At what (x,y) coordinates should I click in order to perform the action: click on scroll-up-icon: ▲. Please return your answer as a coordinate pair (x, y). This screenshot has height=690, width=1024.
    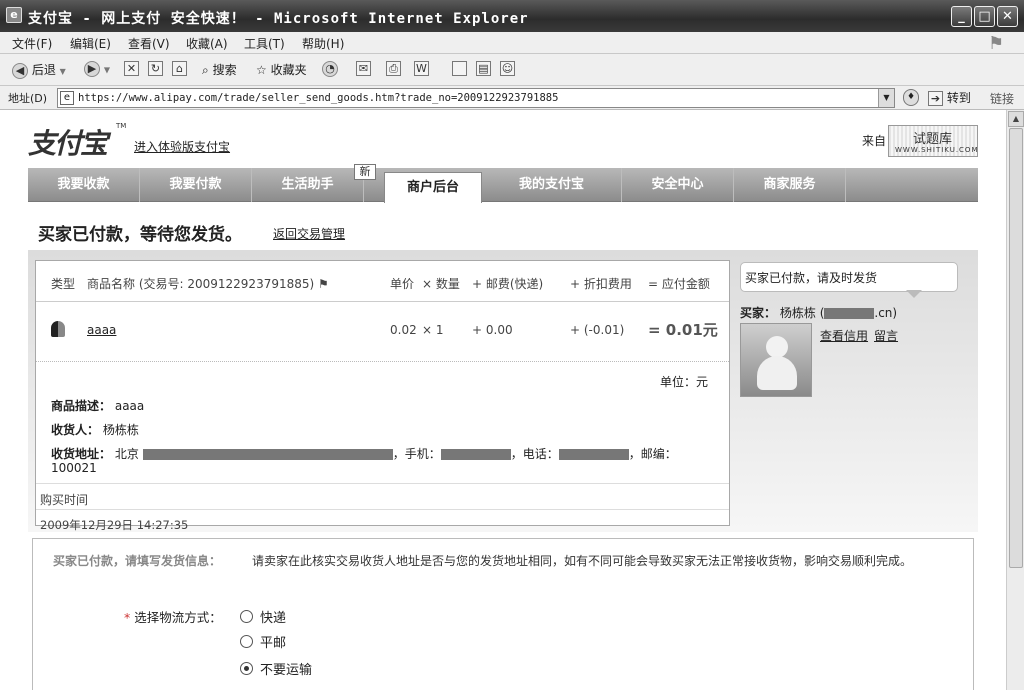
    Looking at the image, I should click on (1016, 119).